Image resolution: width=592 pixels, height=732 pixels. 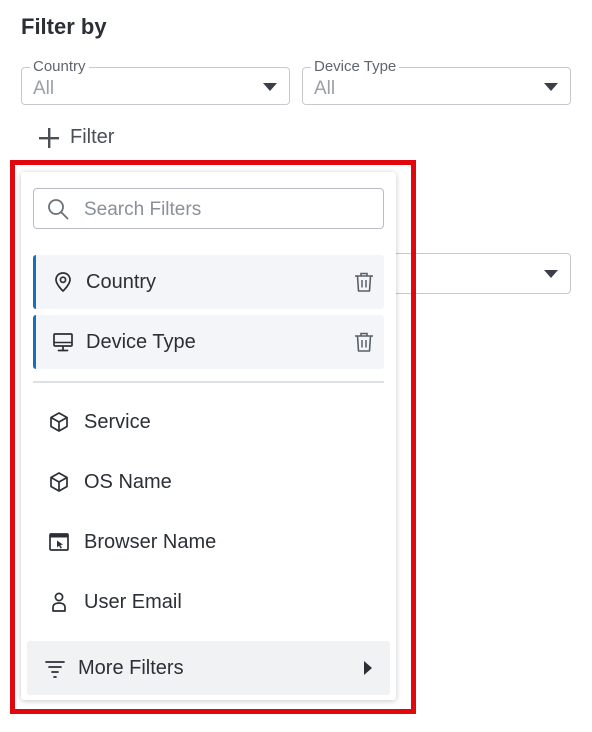 What do you see at coordinates (64, 26) in the screenshot?
I see `filter-by-title: Filter by` at bounding box center [64, 26].